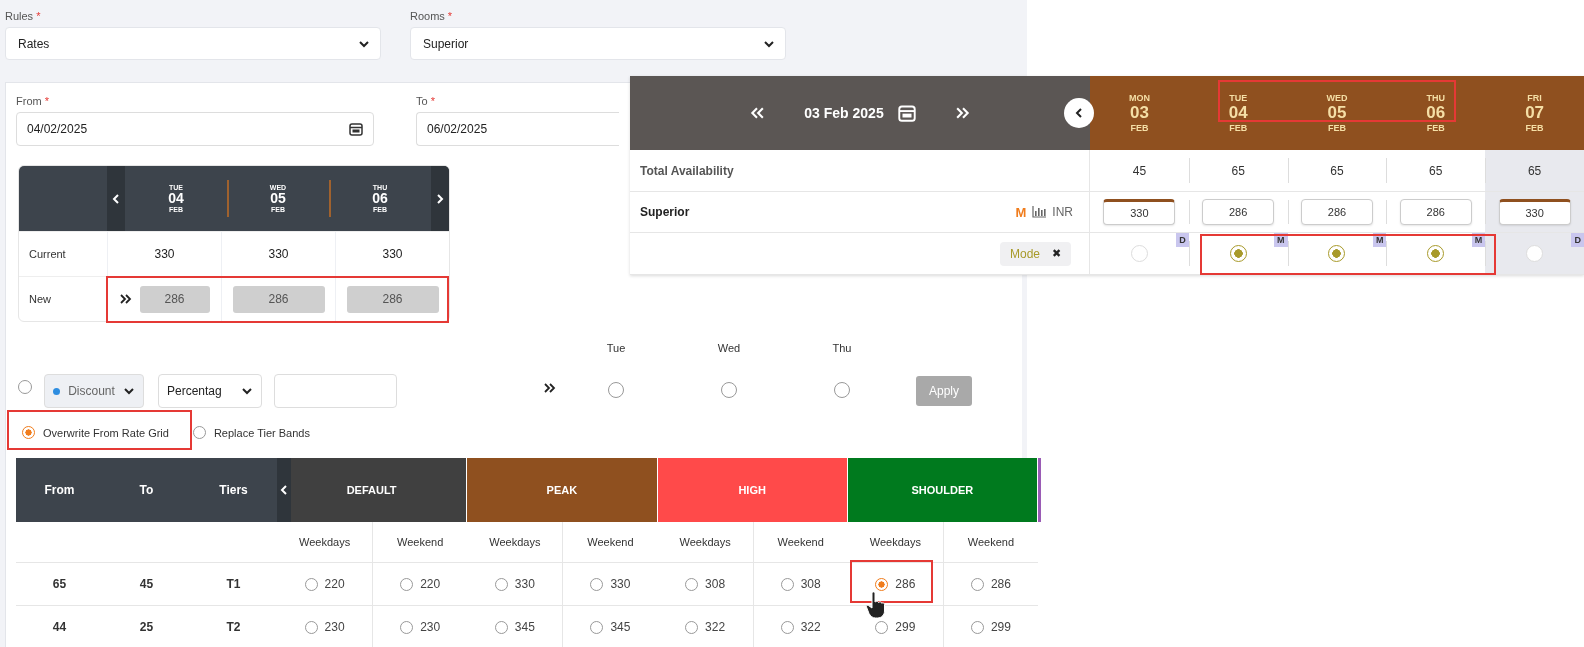 The image size is (1584, 647). I want to click on method-select: Percentag, so click(210, 391).